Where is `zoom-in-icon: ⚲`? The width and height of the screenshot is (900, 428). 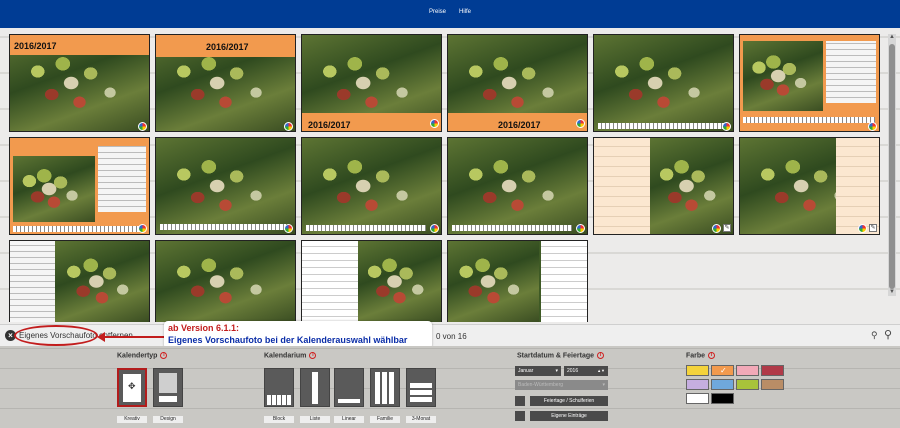
zoom-in-icon: ⚲ is located at coordinates (888, 334).